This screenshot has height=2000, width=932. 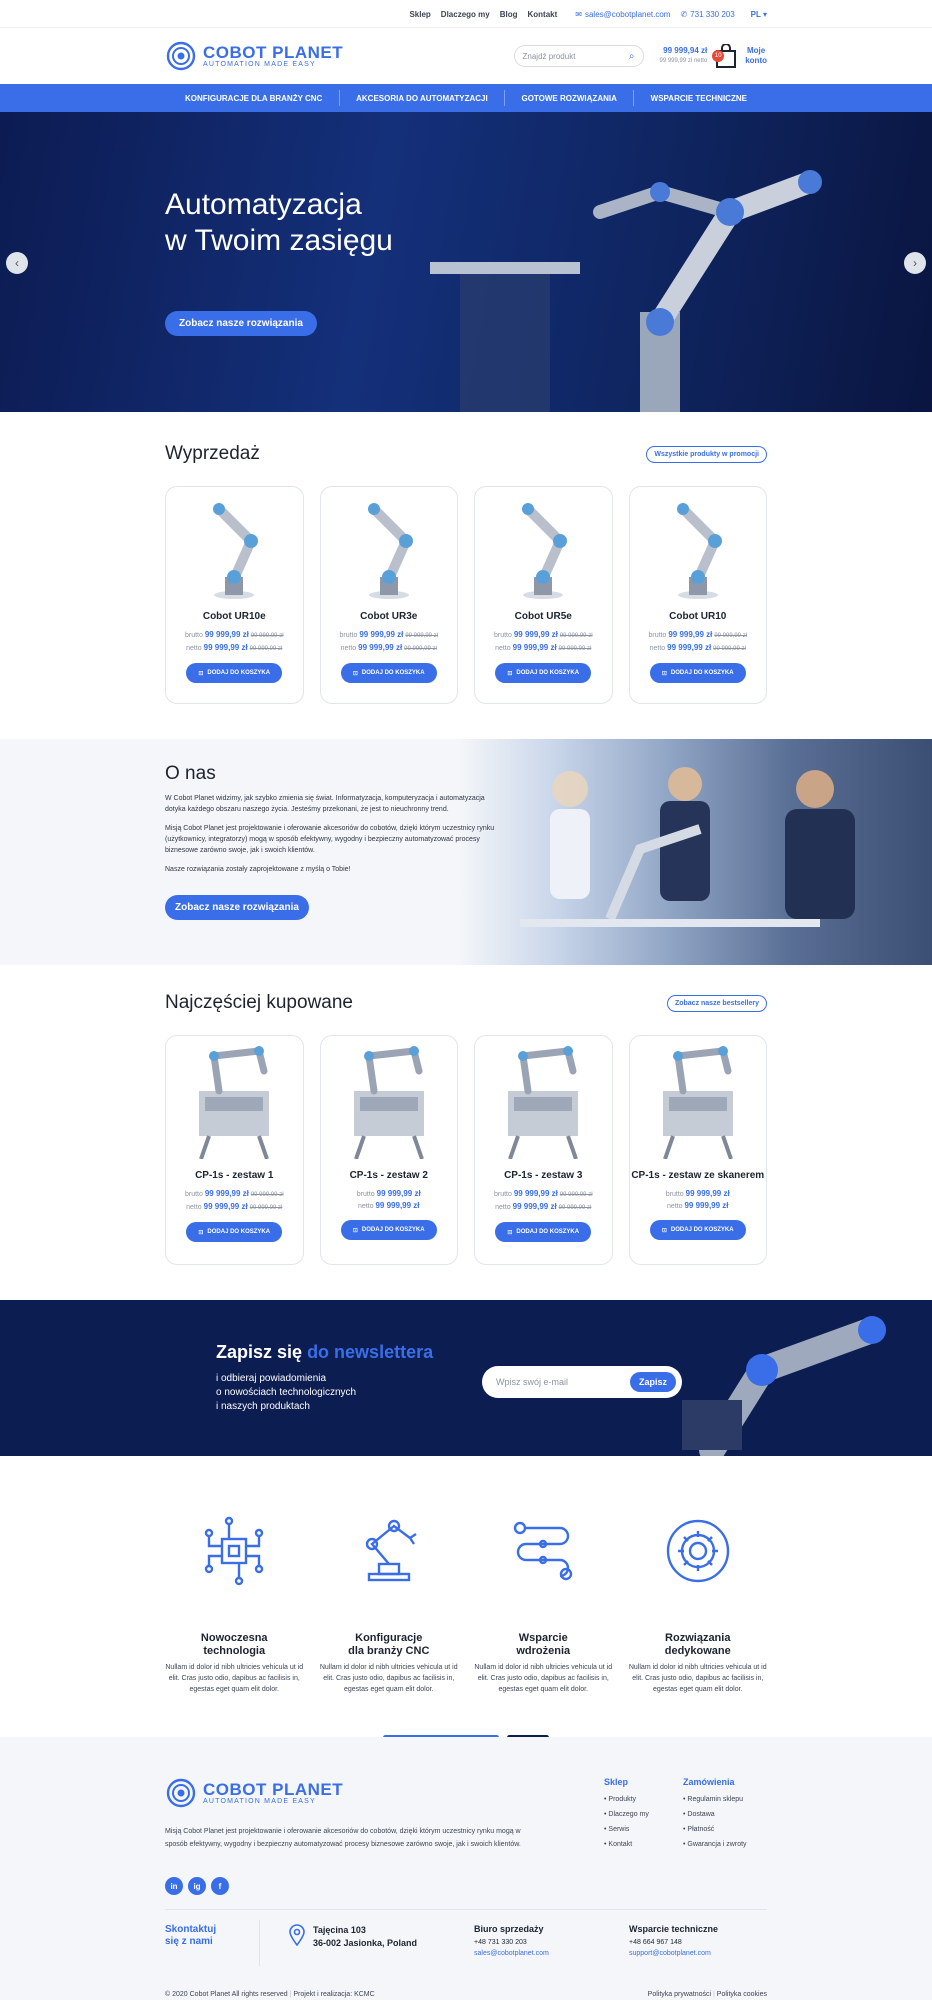 What do you see at coordinates (254, 1793) in the screenshot?
I see `footer-logo: COBOT PLANET AUTOMATION MADE EASY` at bounding box center [254, 1793].